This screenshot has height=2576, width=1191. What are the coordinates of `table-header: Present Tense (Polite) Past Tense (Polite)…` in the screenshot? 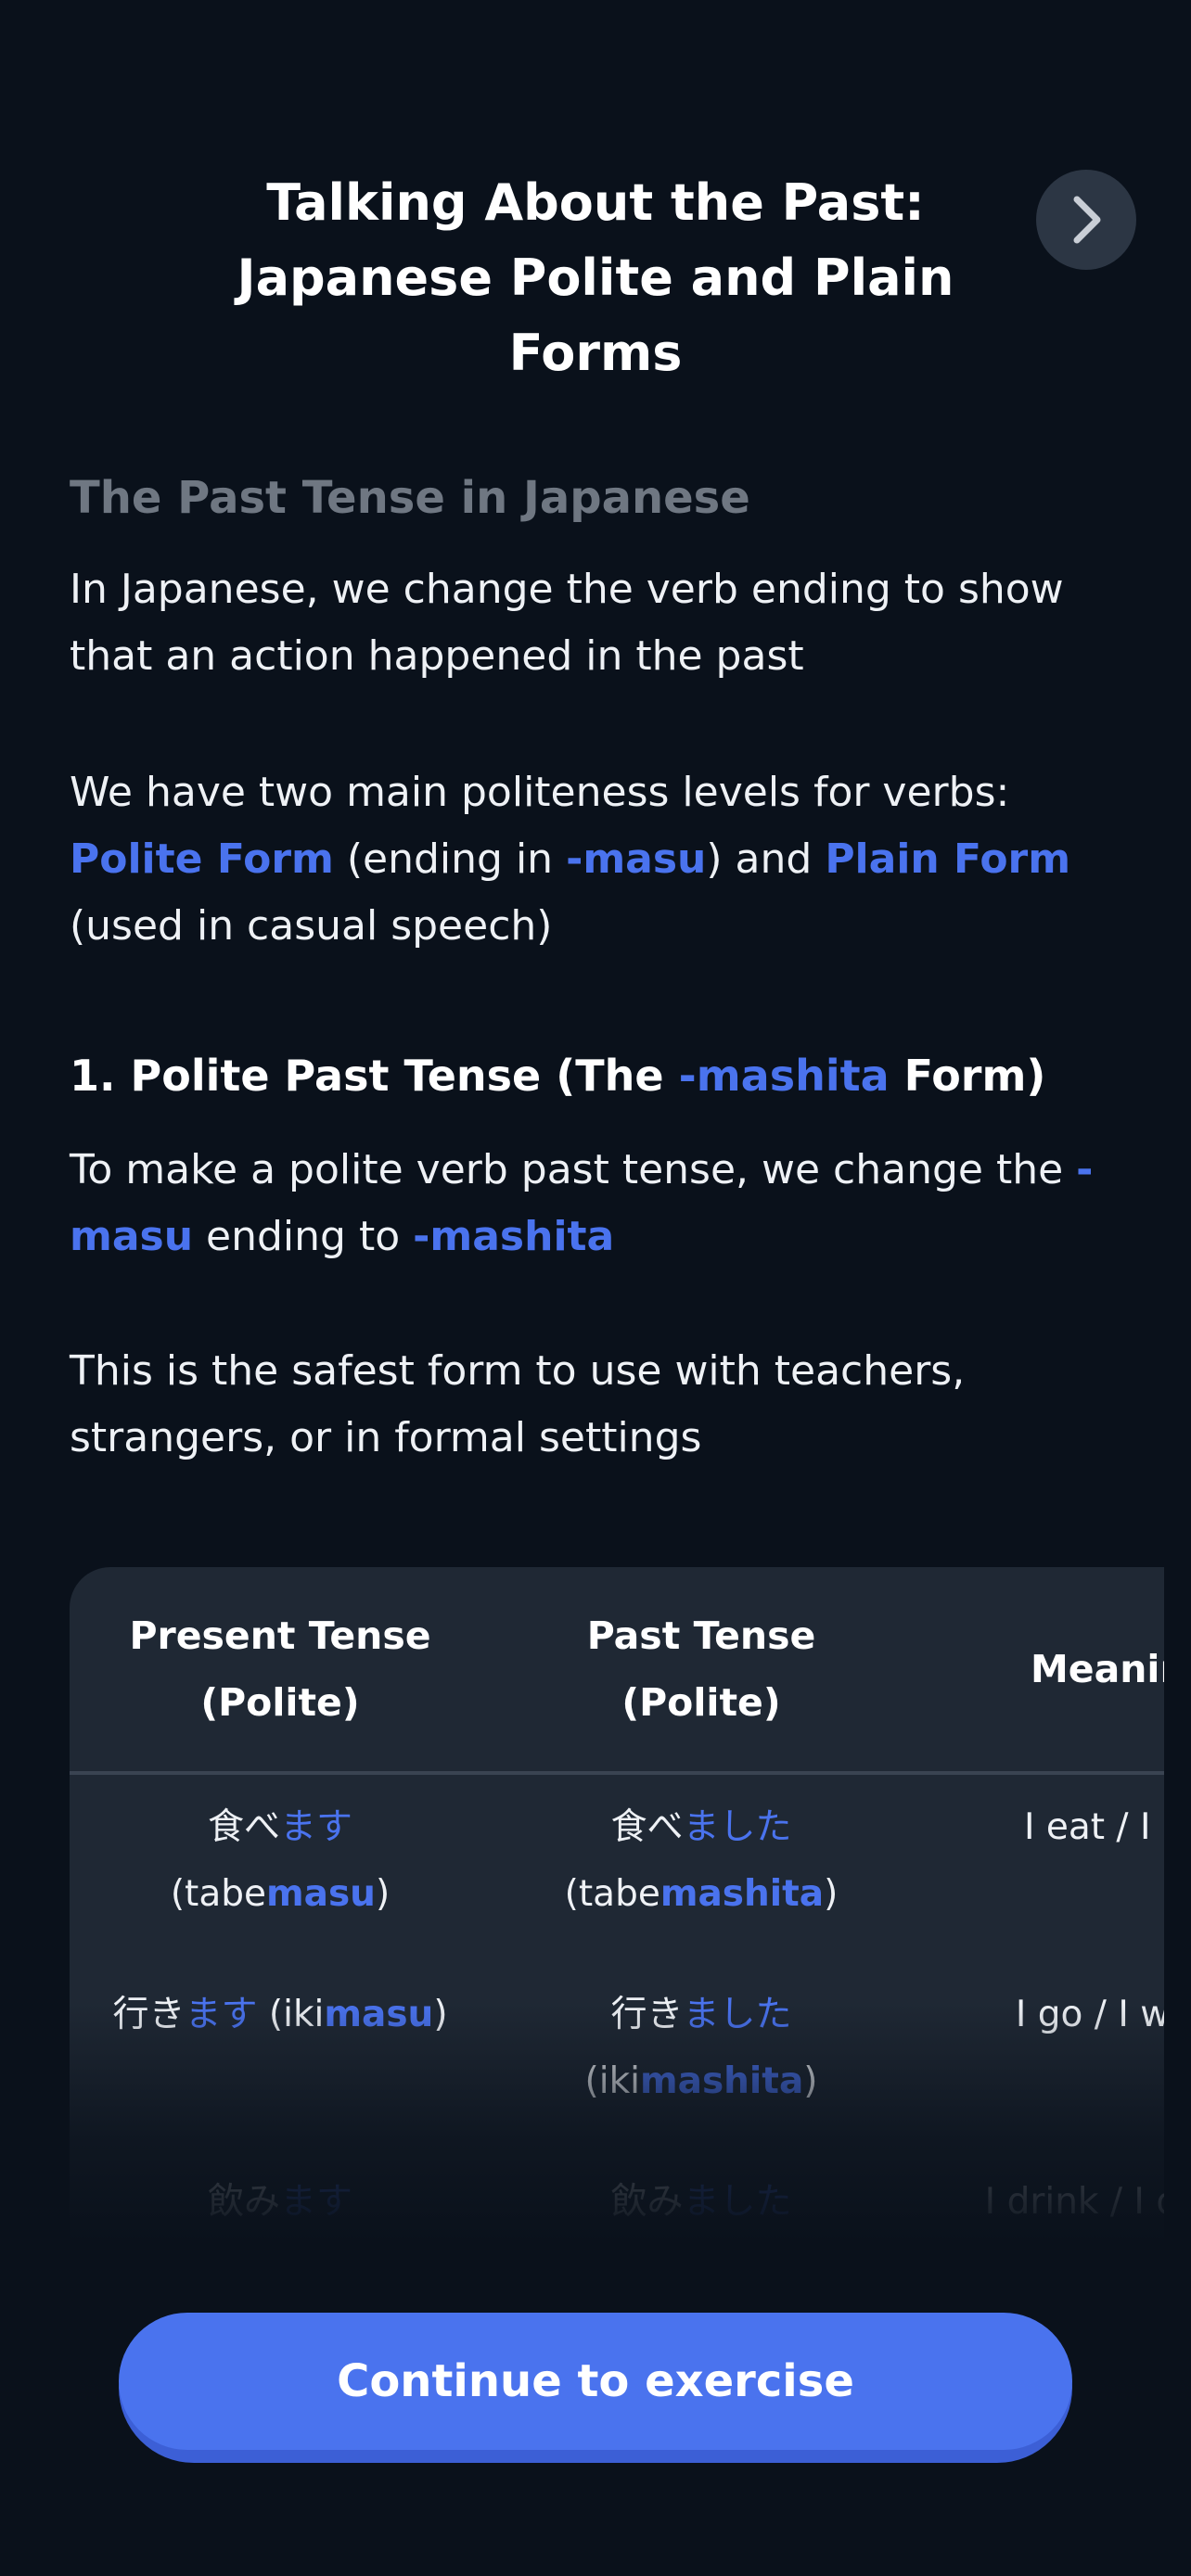 It's located at (617, 1671).